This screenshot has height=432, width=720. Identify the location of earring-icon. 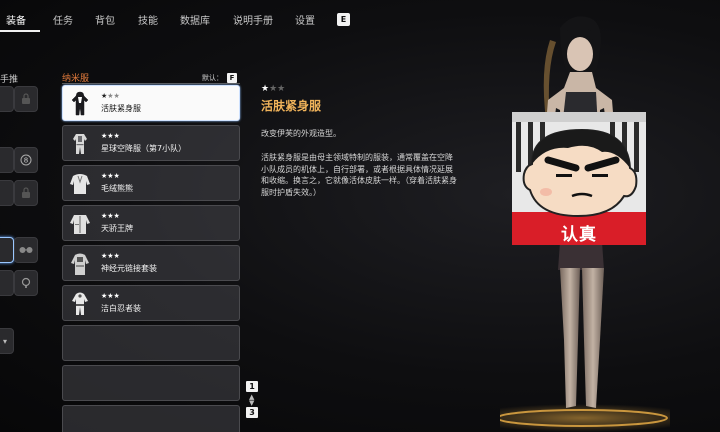
(26, 282).